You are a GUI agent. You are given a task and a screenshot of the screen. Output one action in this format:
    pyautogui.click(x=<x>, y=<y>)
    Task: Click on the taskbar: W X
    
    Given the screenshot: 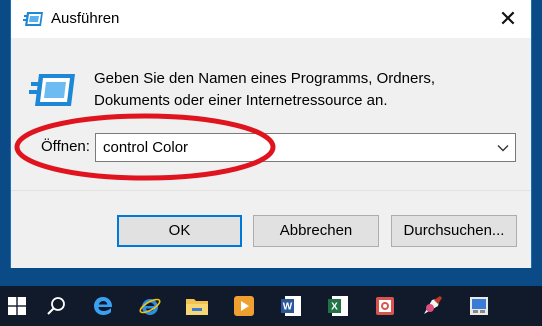 What is the action you would take?
    pyautogui.click(x=271, y=306)
    